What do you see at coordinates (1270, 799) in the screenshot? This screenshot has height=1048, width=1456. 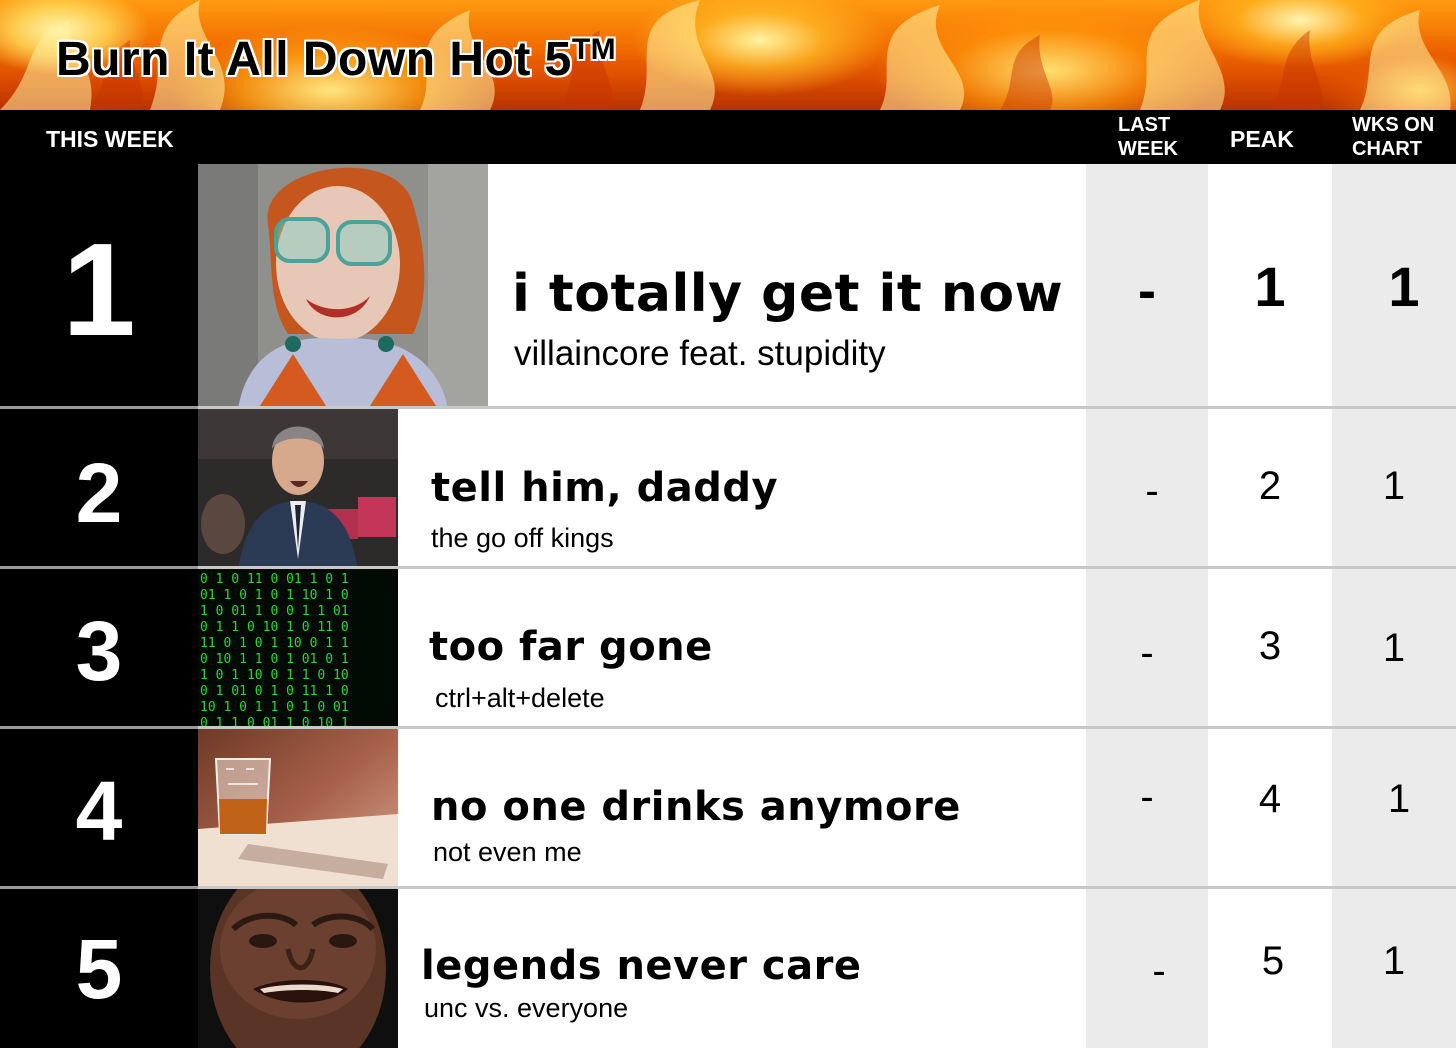 I see `peak-value: 4` at bounding box center [1270, 799].